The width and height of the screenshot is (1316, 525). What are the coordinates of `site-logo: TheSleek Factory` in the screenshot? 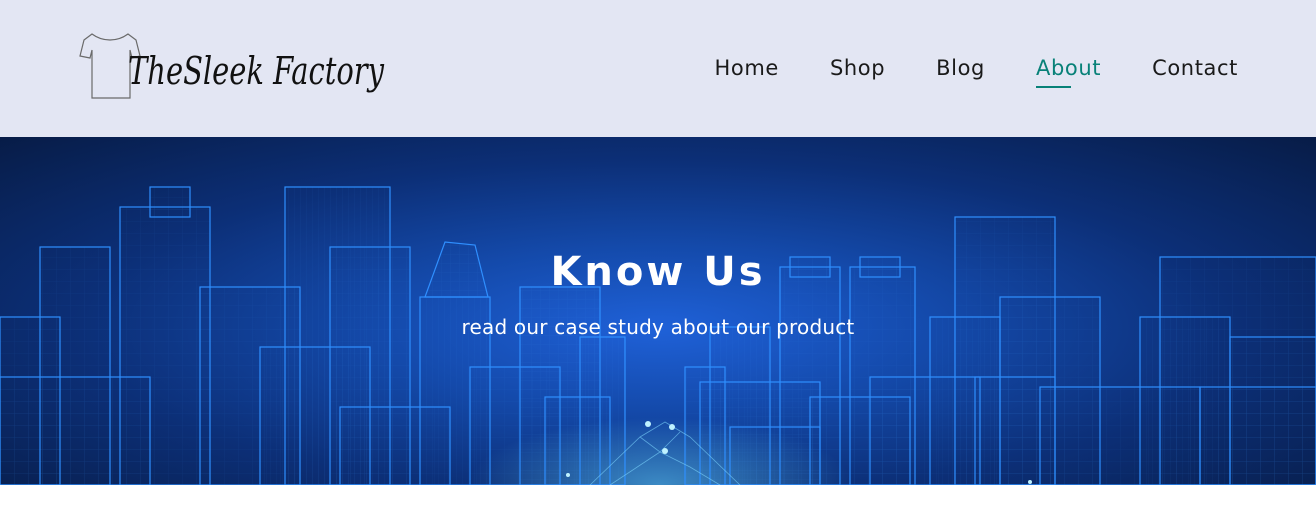 It's located at (233, 66).